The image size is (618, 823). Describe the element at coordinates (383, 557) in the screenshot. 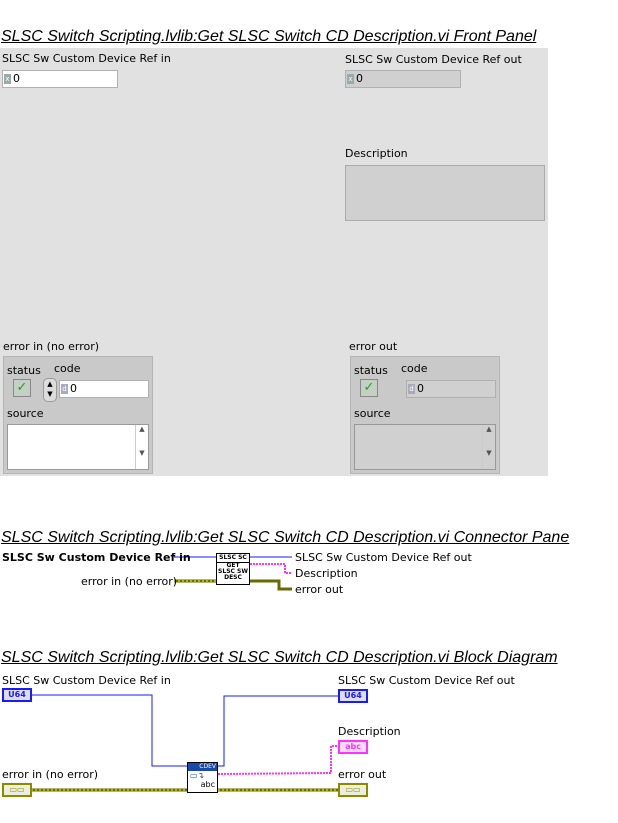

I see `cp-output-ref-out: SLSC Sw Custom Device Ref out` at that location.